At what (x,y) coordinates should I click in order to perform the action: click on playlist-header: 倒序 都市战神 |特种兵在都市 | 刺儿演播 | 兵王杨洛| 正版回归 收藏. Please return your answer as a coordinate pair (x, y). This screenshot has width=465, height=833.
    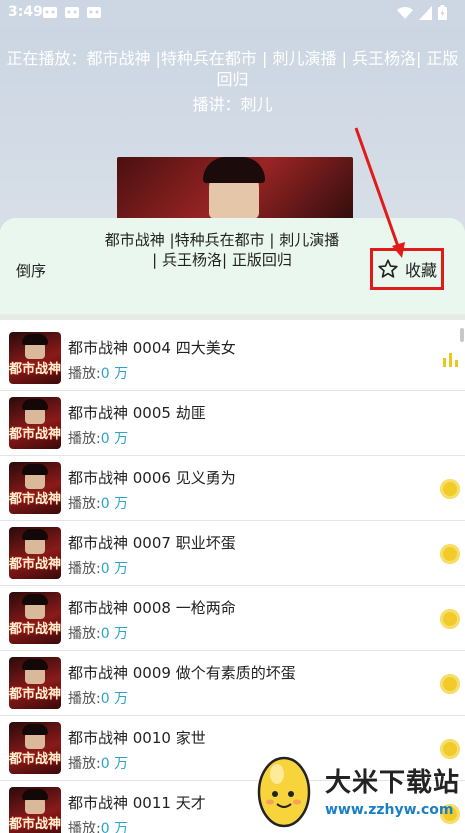
    Looking at the image, I should click on (232, 267).